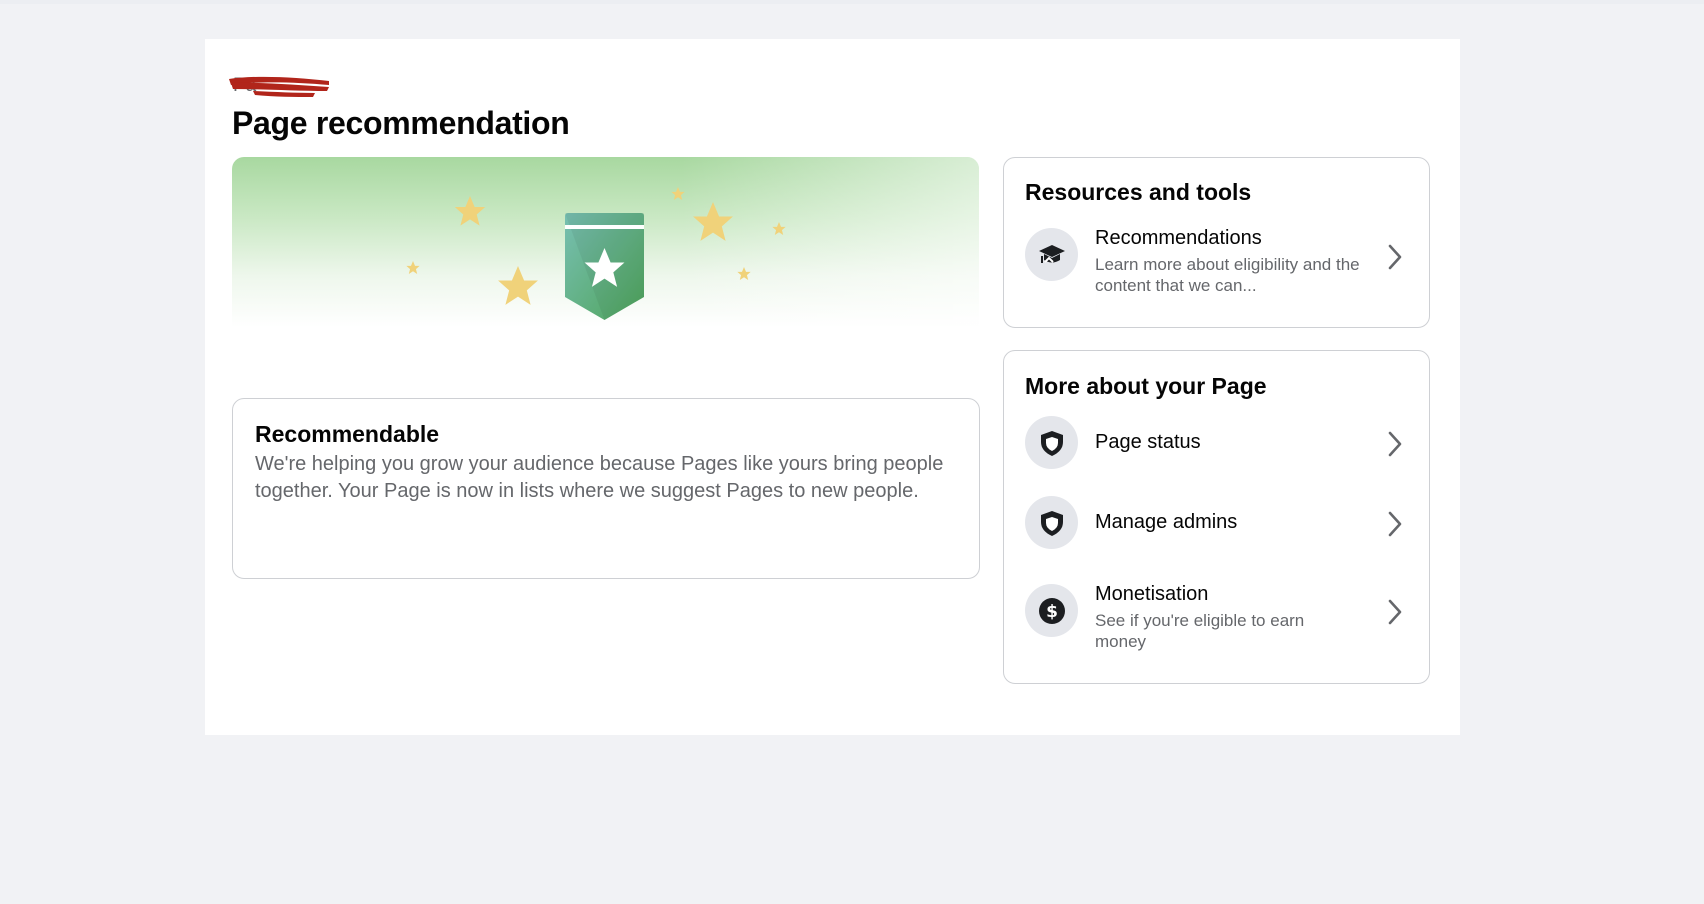  I want to click on recommendable-title: Recommendable, so click(347, 434).